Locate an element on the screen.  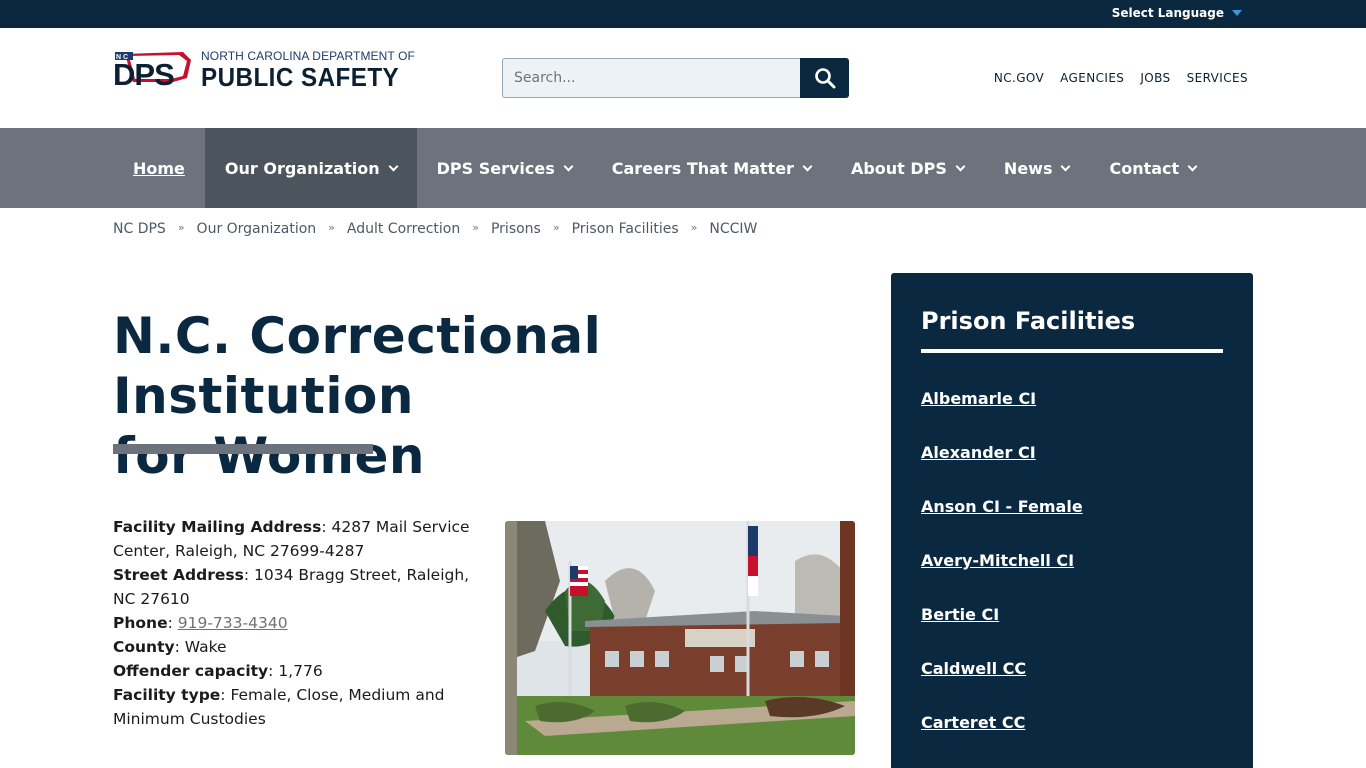
search-form is located at coordinates (675, 78).